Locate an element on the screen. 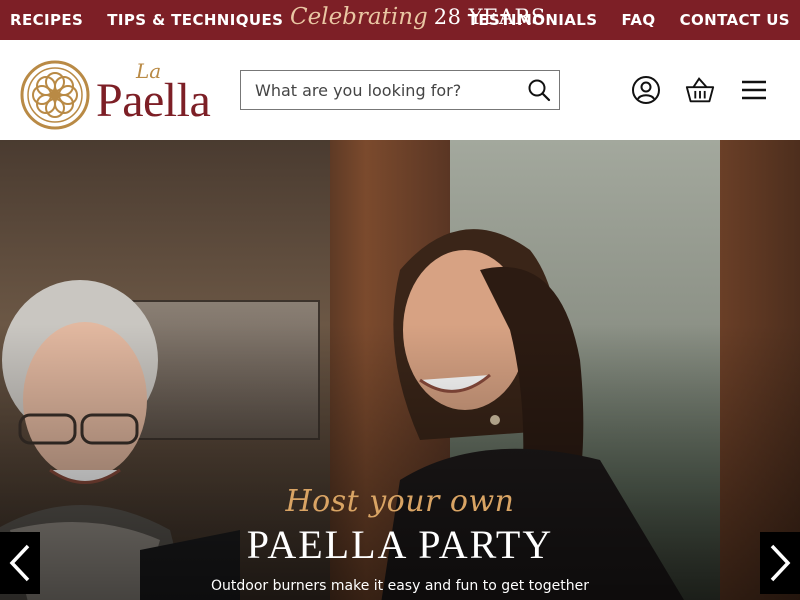 Image resolution: width=800 pixels, height=600 pixels. header-actions is located at coordinates (700, 90).